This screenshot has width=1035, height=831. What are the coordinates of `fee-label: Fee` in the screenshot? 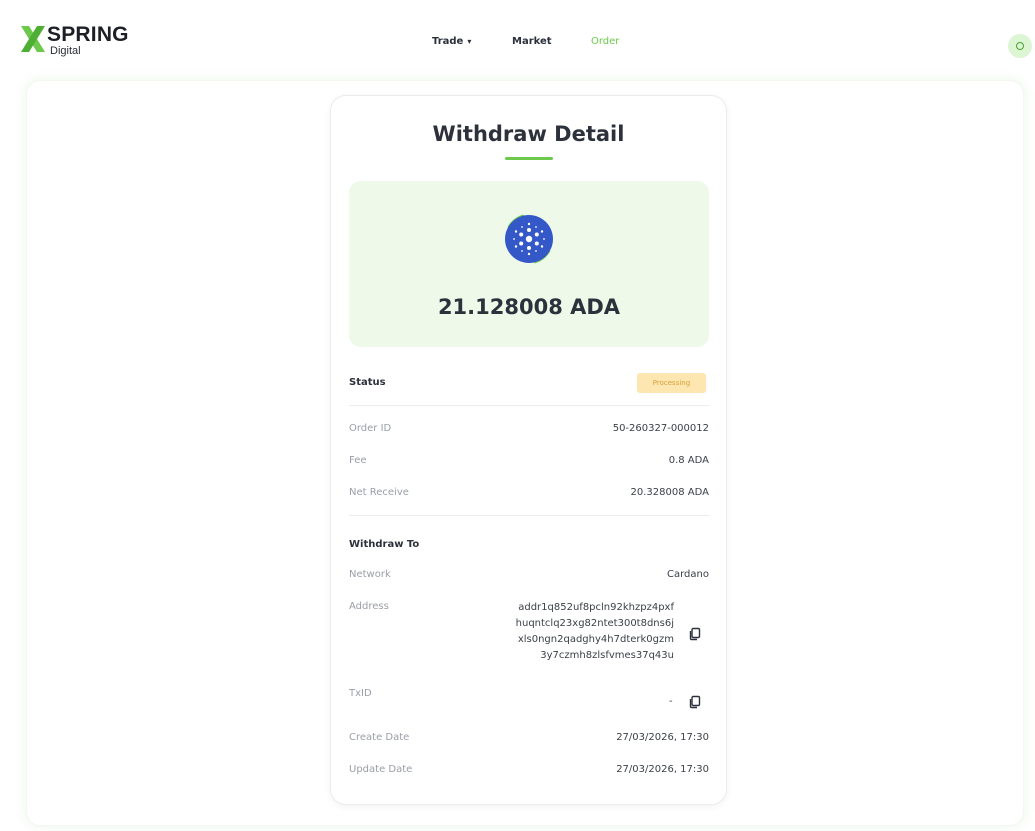 It's located at (358, 460).